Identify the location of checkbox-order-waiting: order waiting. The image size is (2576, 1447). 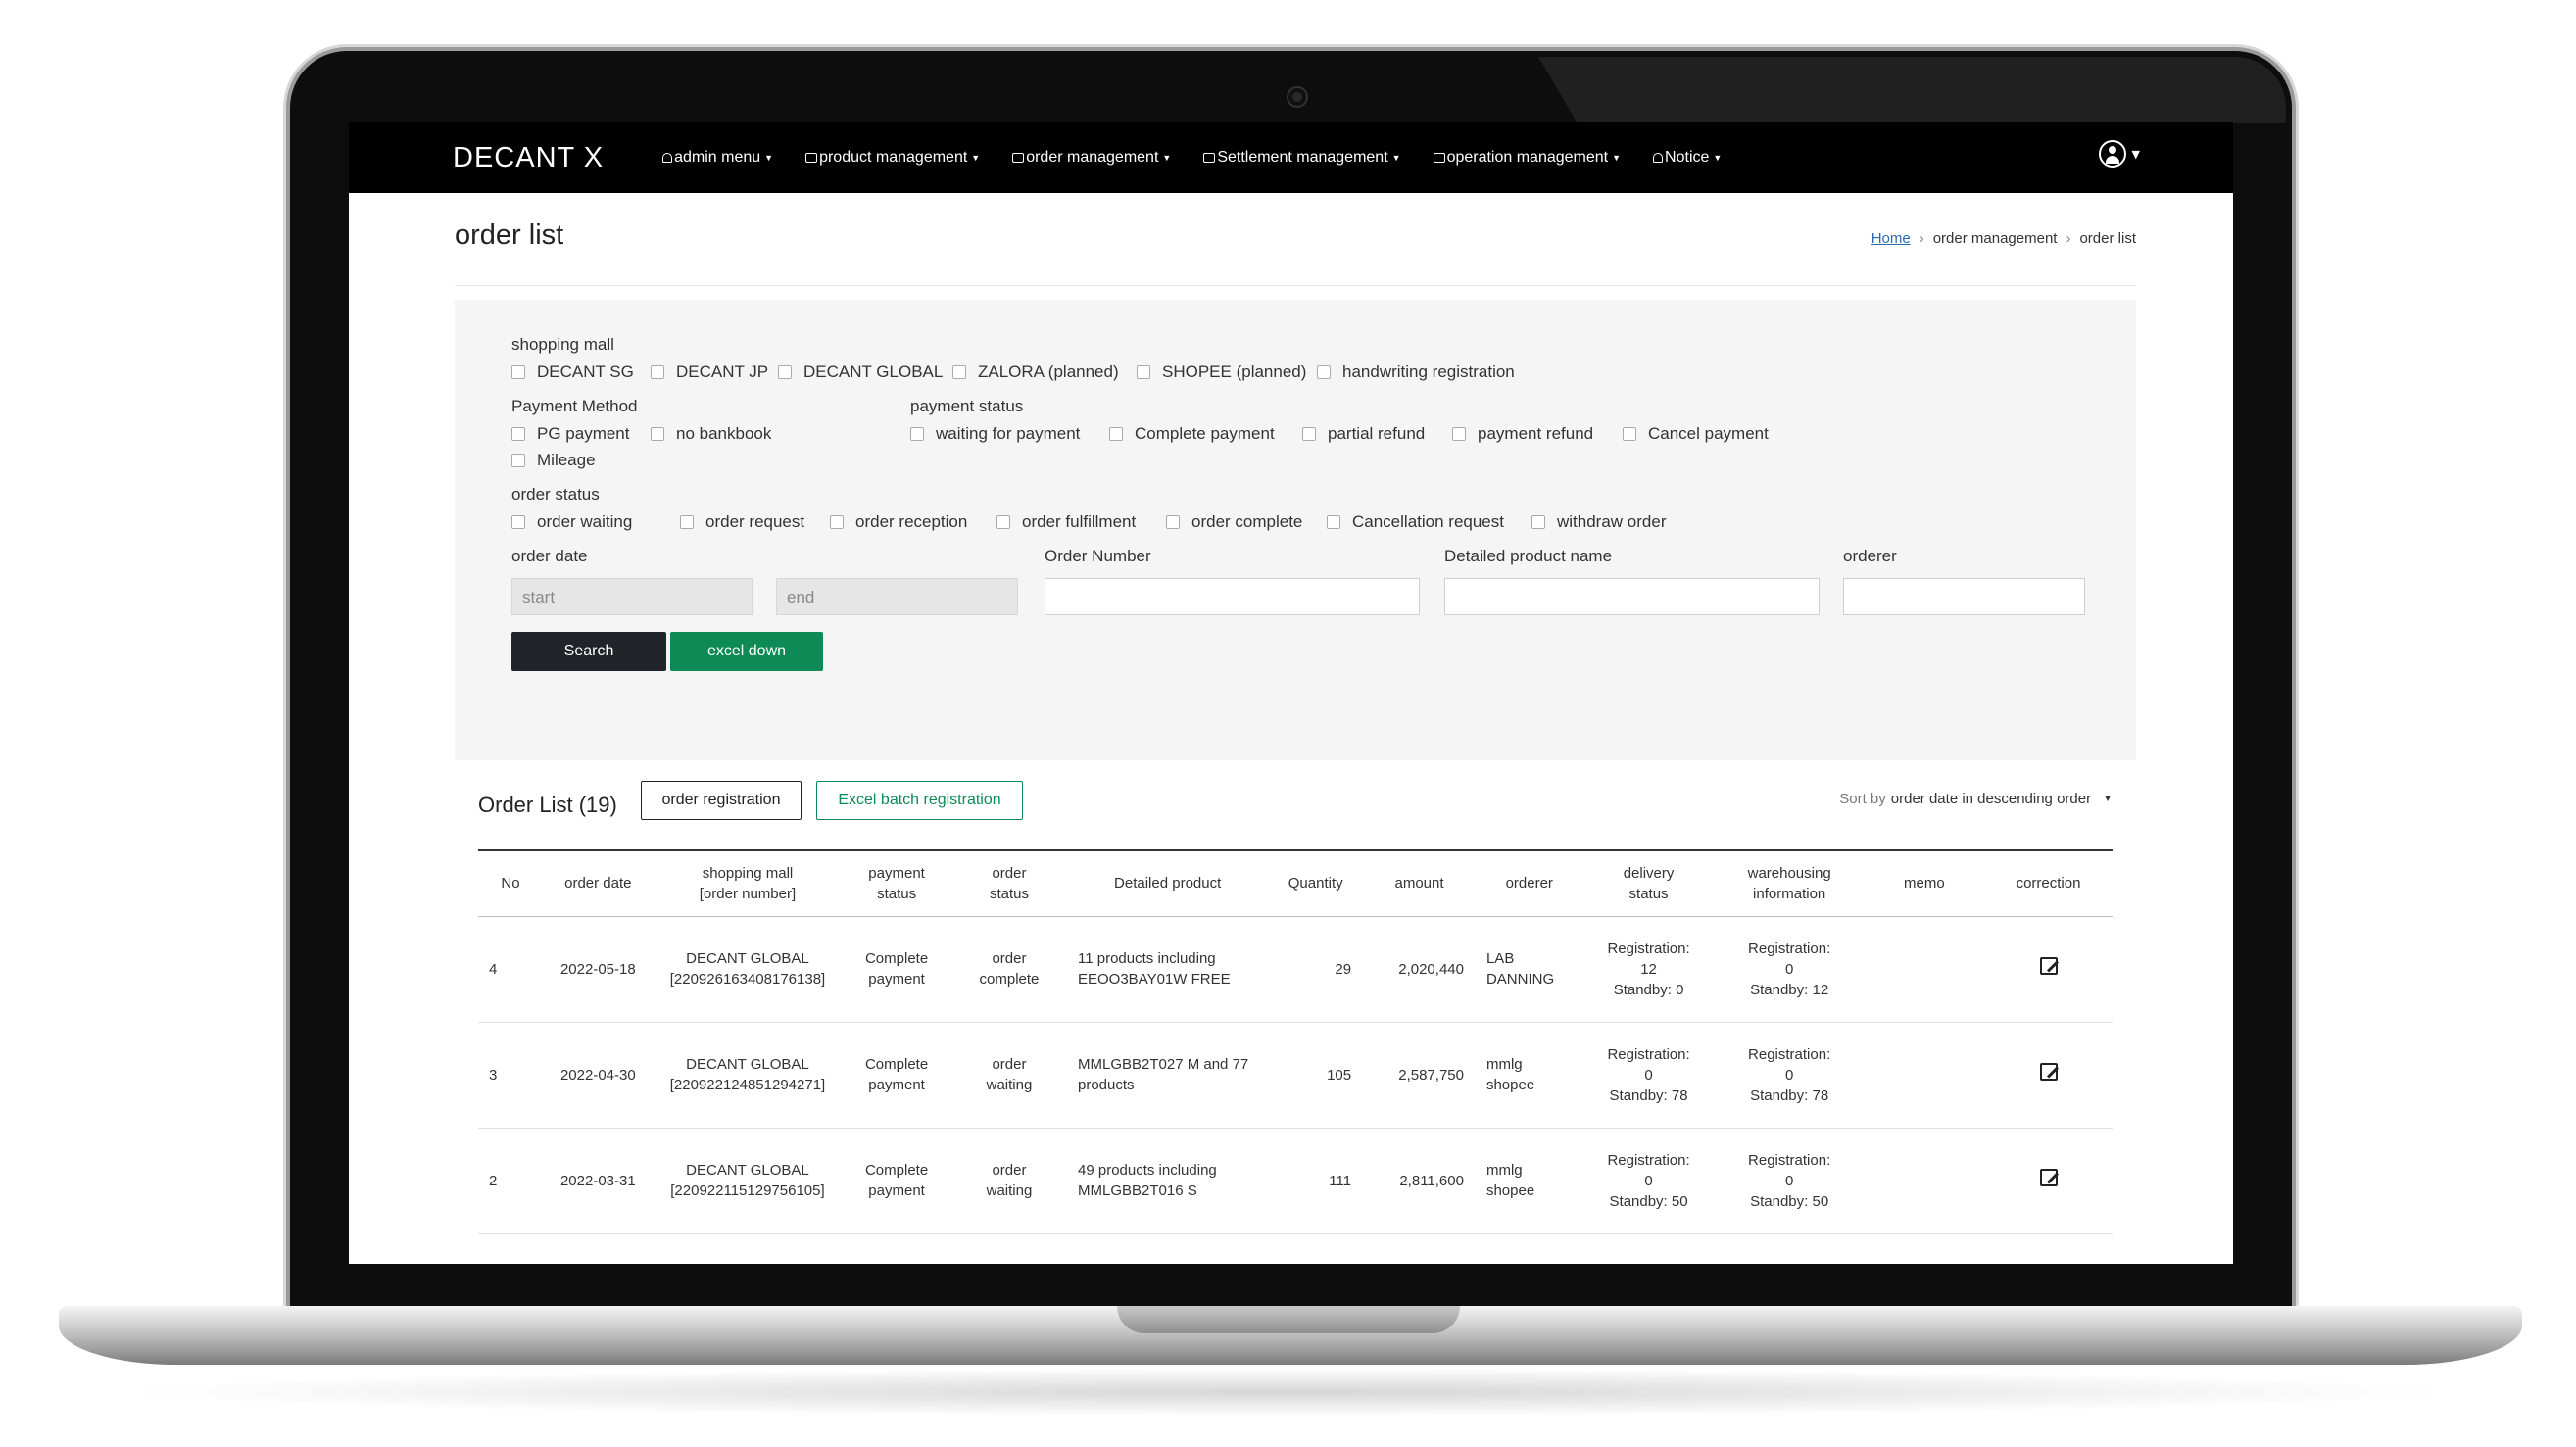
(571, 522).